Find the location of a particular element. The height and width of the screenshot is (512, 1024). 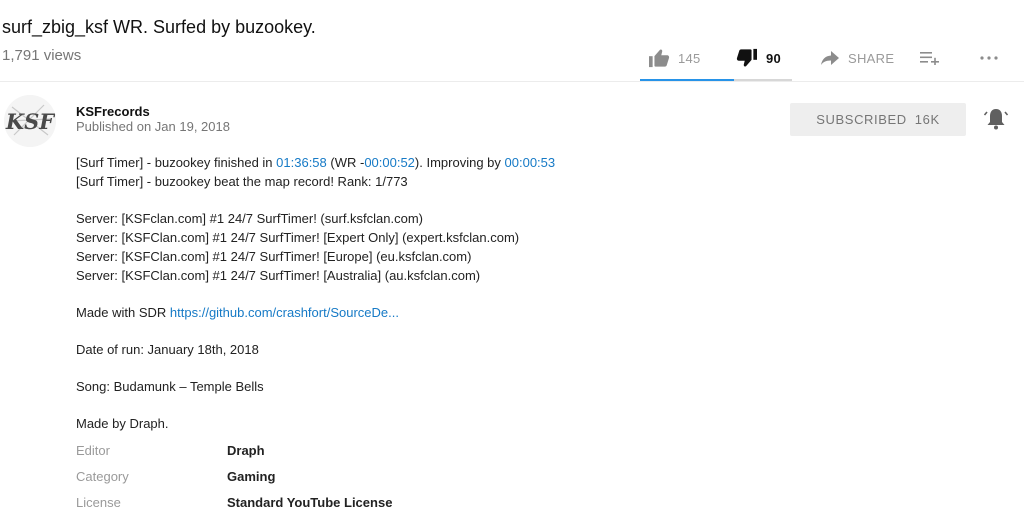

like-button: 145 is located at coordinates (692, 58).